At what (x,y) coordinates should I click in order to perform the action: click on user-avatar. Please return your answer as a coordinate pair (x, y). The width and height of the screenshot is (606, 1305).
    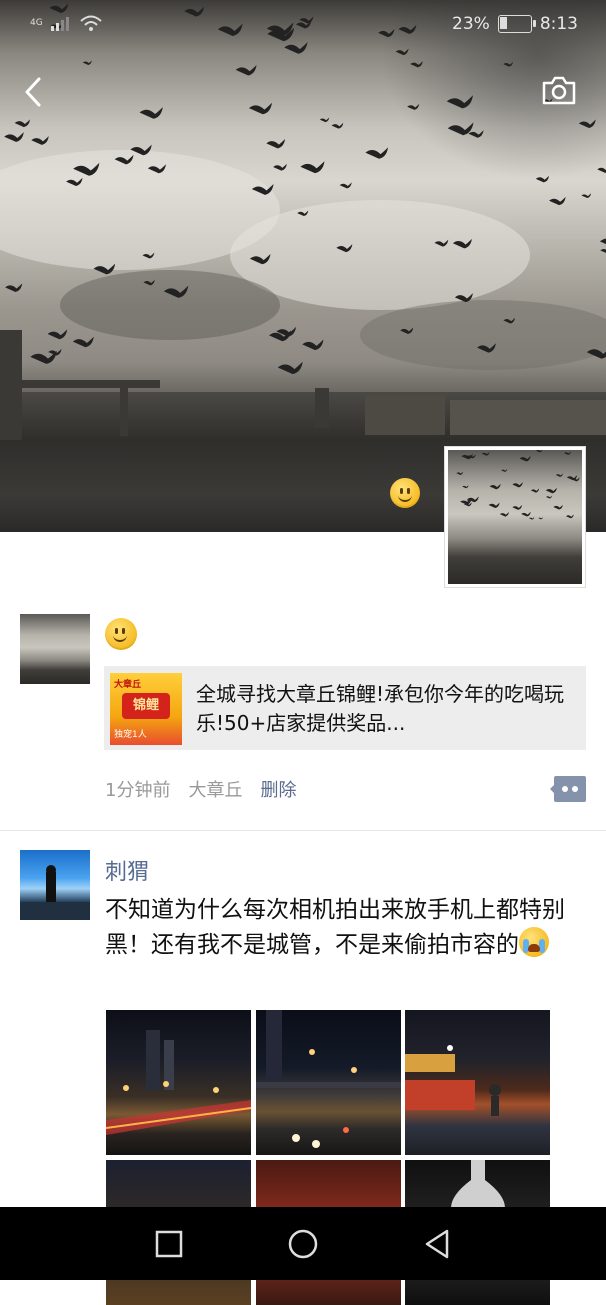
    Looking at the image, I should click on (515, 517).